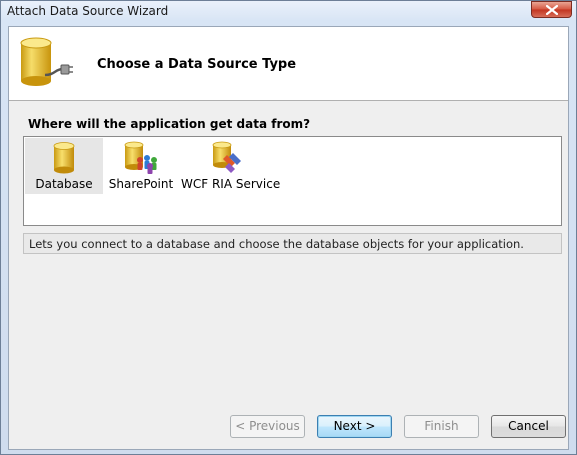 This screenshot has width=577, height=455. I want to click on source-item-wcf-ria-service: WCF RIA Service, so click(231, 166).